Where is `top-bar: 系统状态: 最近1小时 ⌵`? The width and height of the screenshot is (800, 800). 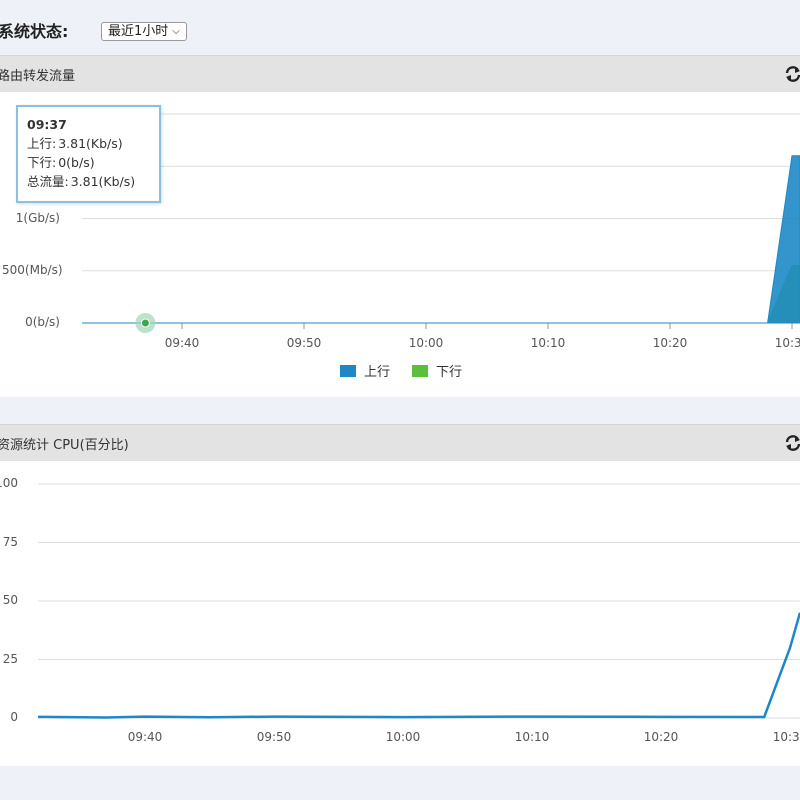
top-bar: 系统状态: 最近1小时 ⌵ is located at coordinates (400, 28).